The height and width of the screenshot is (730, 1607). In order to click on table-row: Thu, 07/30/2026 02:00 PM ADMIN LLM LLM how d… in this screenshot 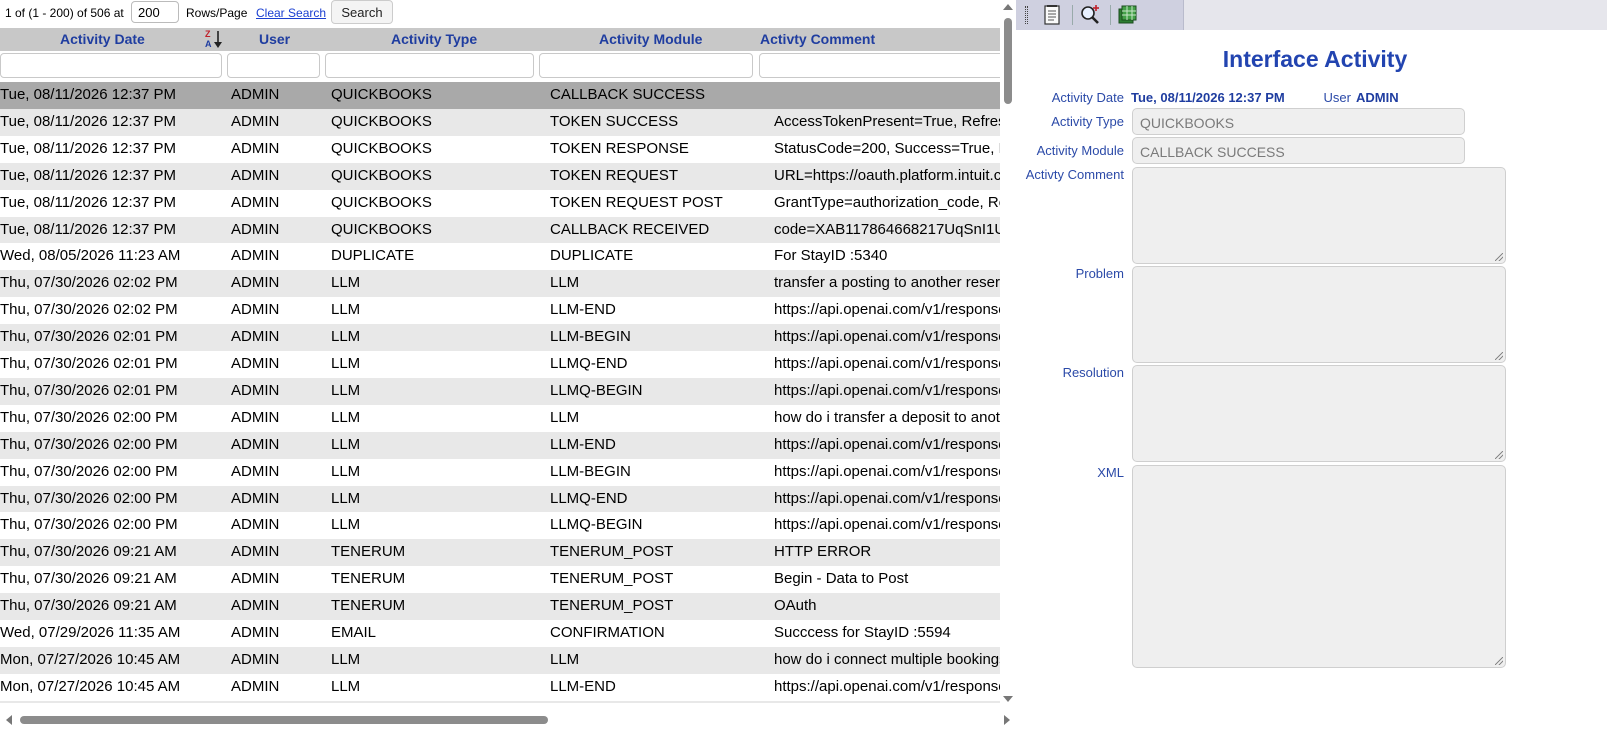, I will do `click(500, 418)`.